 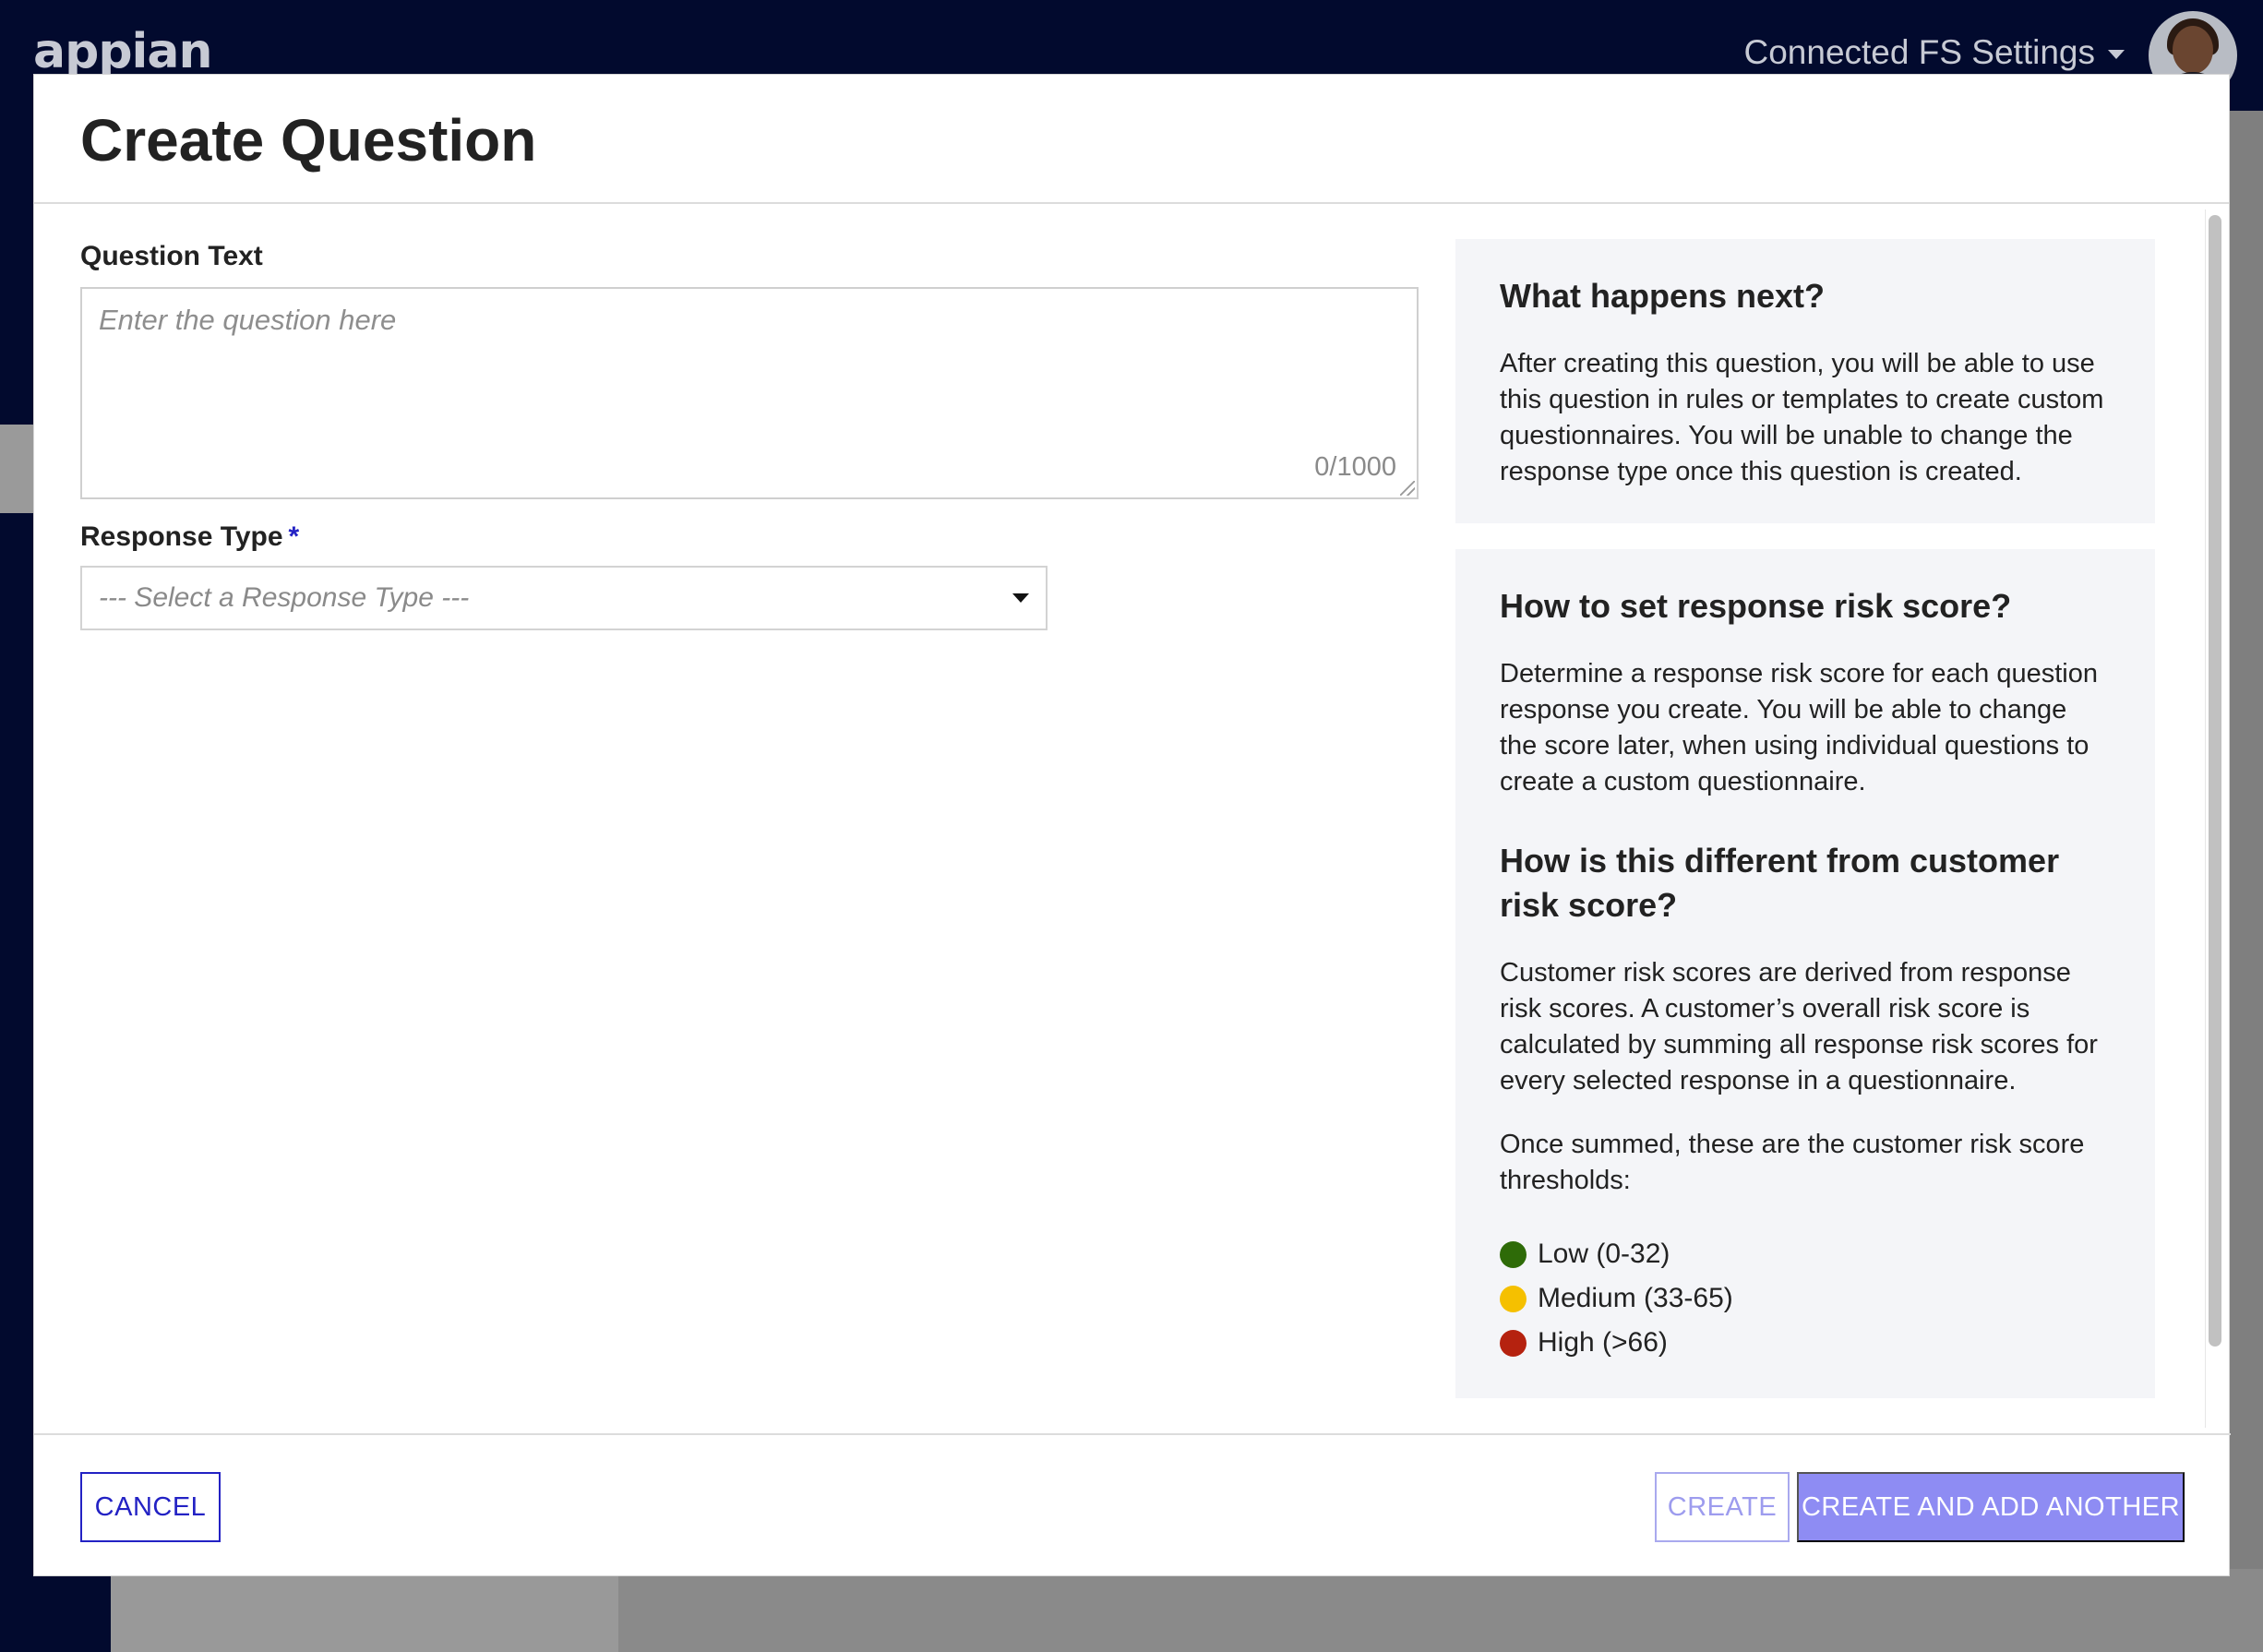 I want to click on legend-label: Medium (33-65), so click(x=1636, y=1298).